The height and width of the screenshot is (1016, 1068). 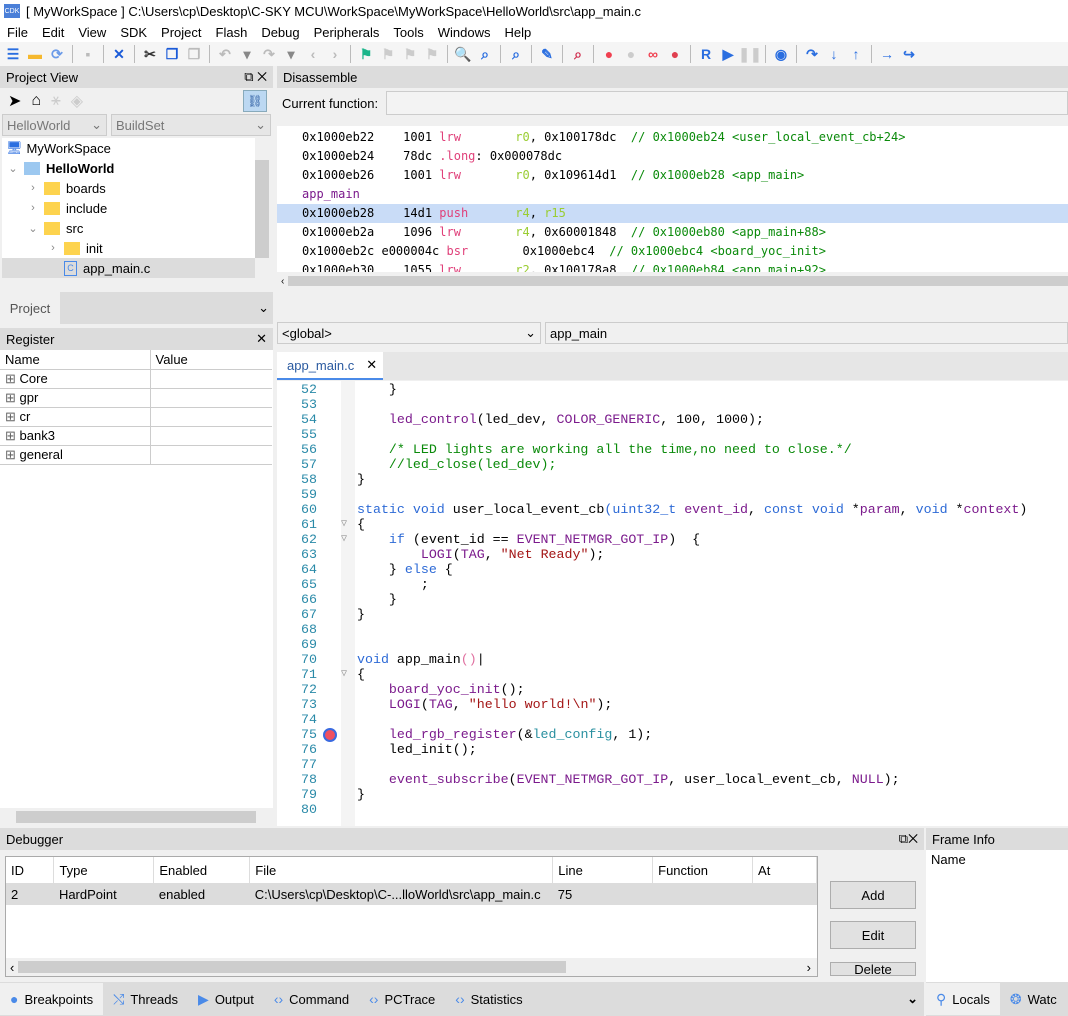 I want to click on delete-breakpoints-icon: ●, so click(x=675, y=54).